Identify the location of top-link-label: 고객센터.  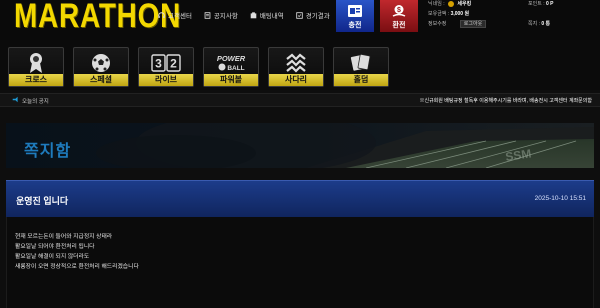
(180, 16).